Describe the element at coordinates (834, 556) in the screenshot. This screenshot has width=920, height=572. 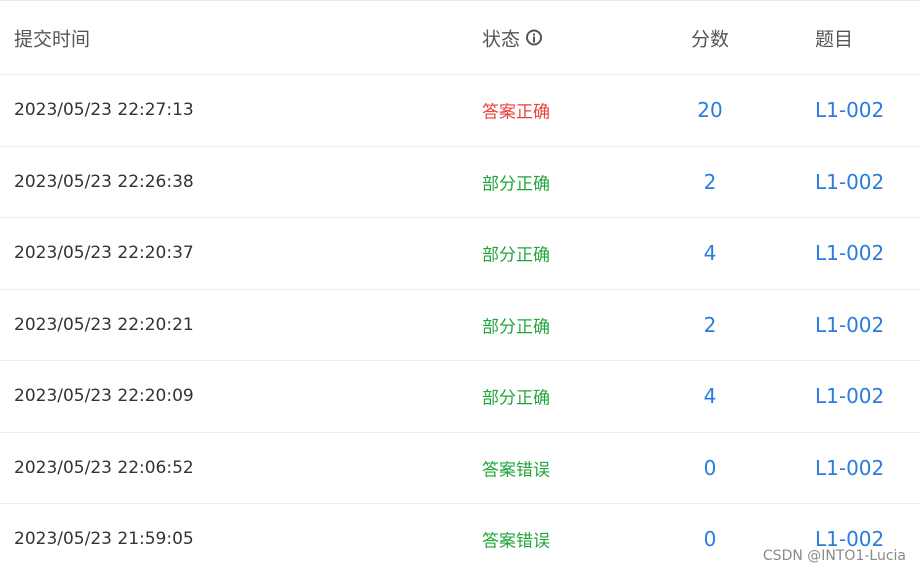
I see `watermark: CSDN @INTO1-Lucia` at that location.